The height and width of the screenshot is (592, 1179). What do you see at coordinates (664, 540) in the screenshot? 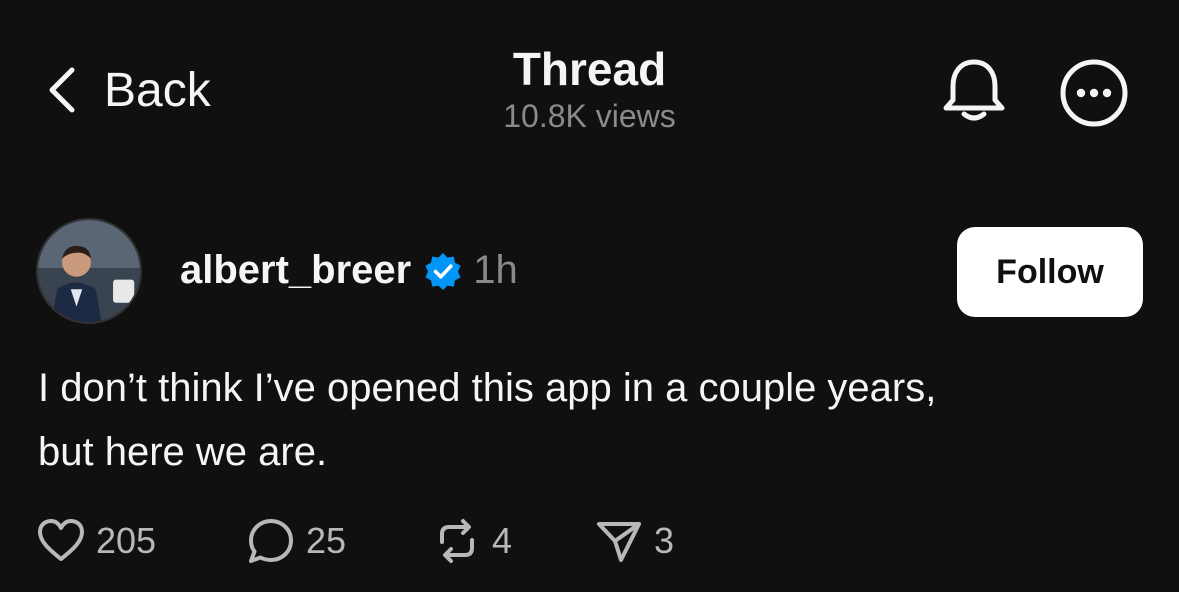
I see `share-count: 3` at bounding box center [664, 540].